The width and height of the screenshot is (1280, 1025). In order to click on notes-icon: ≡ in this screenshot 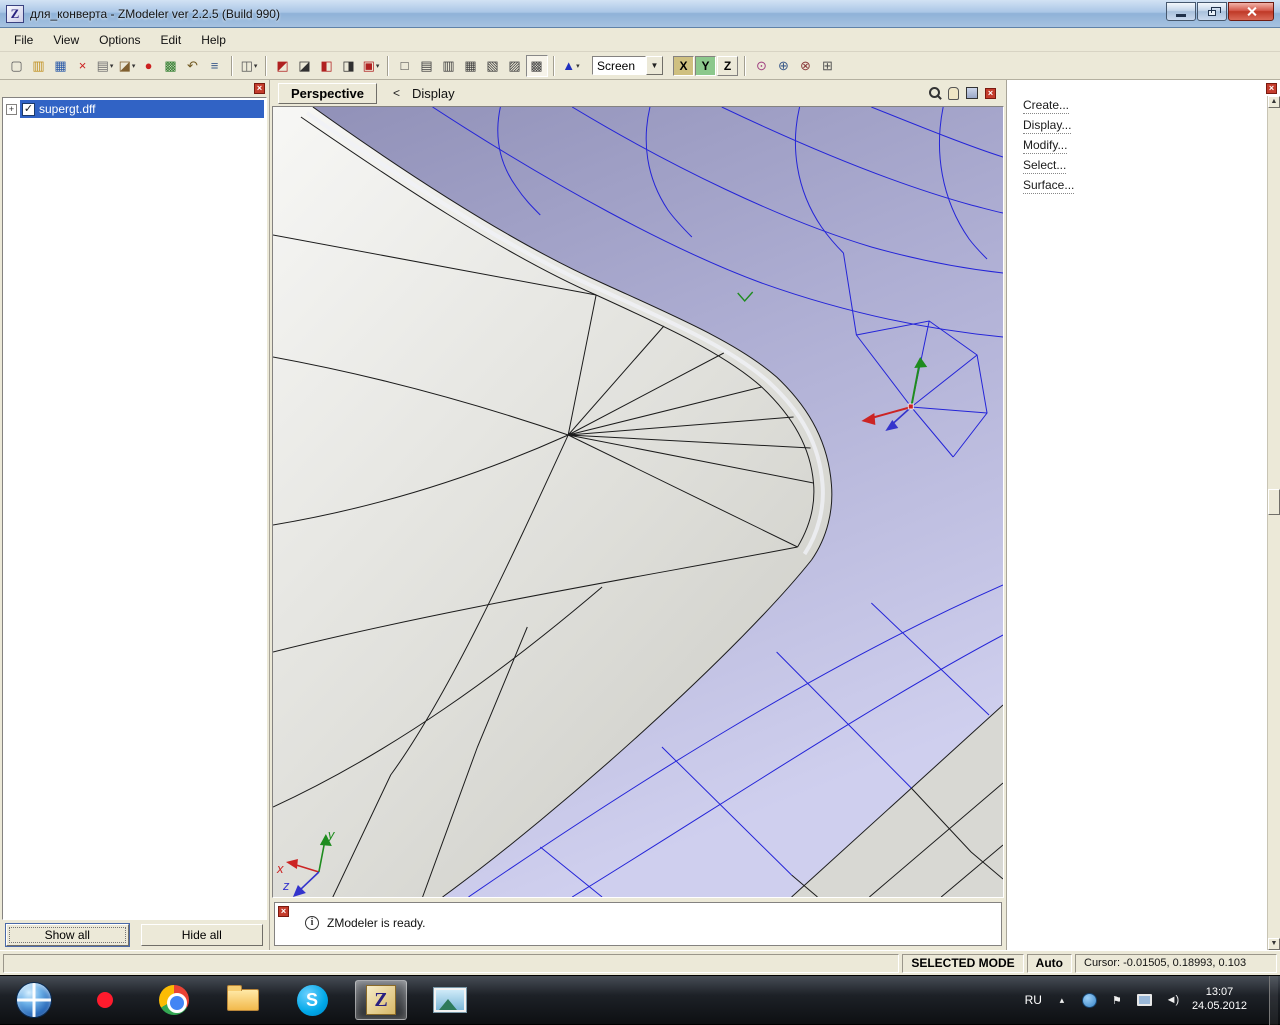, I will do `click(215, 66)`.